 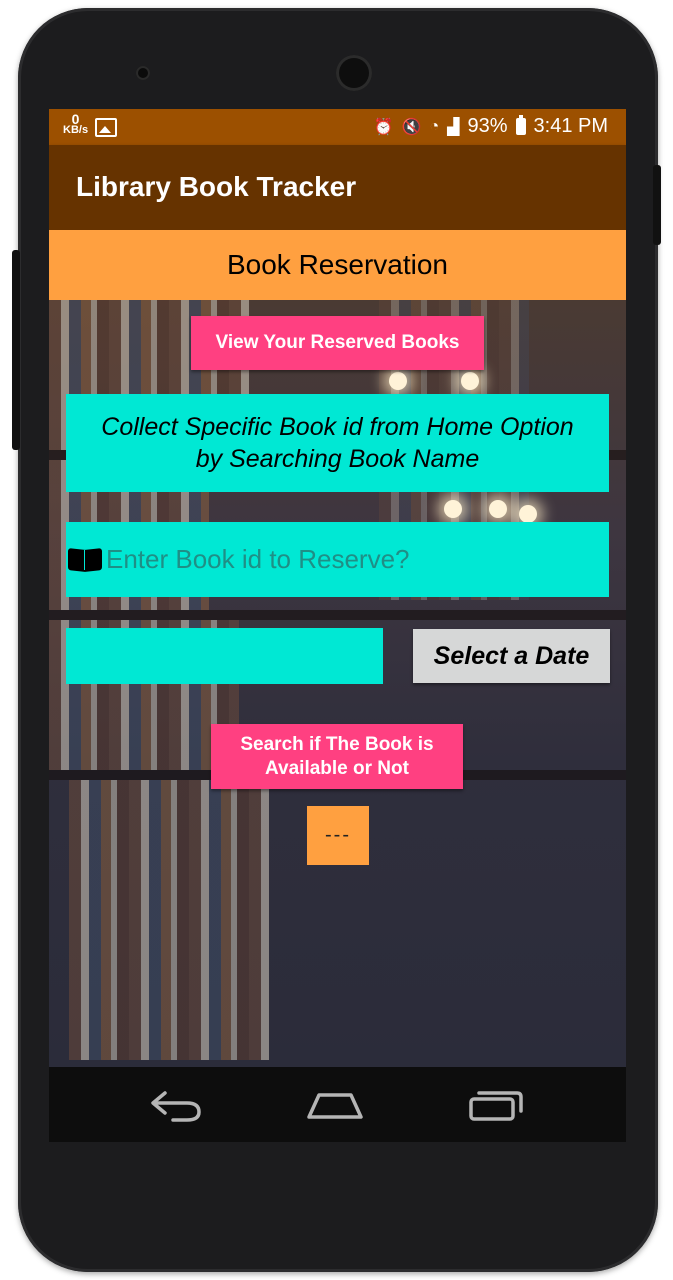 I want to click on clock: 3:41 PM, so click(x=570, y=126).